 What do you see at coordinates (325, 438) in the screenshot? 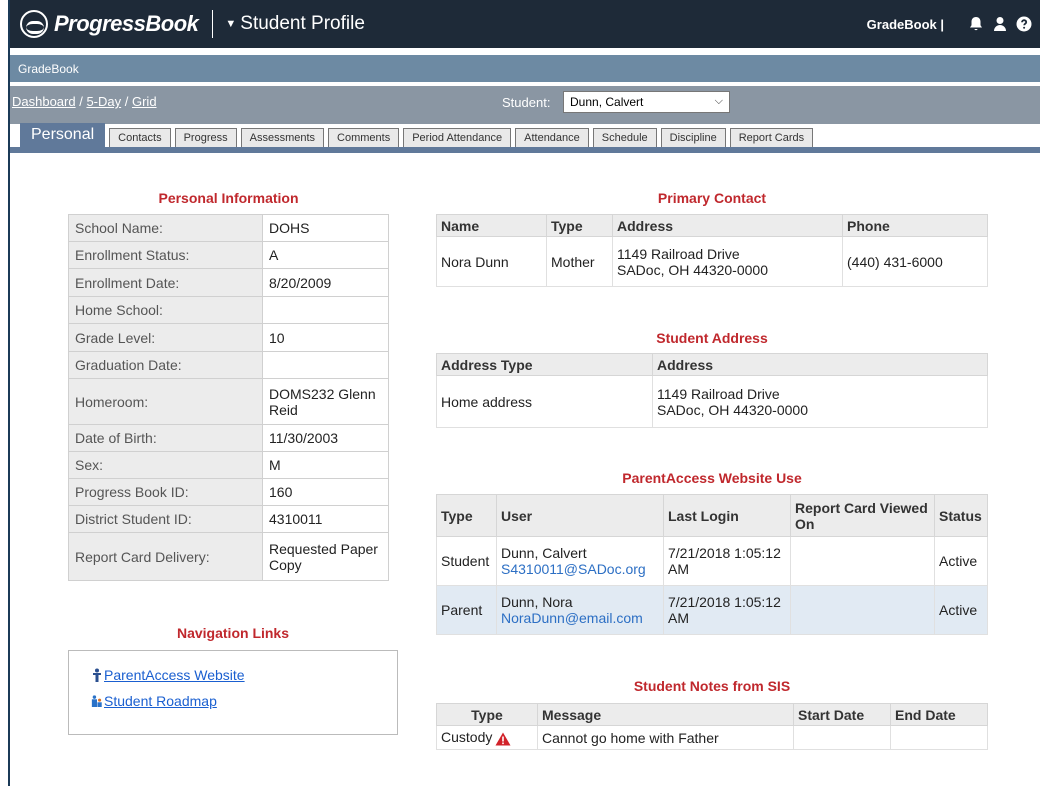
I see `field-value: 11/30/2003` at bounding box center [325, 438].